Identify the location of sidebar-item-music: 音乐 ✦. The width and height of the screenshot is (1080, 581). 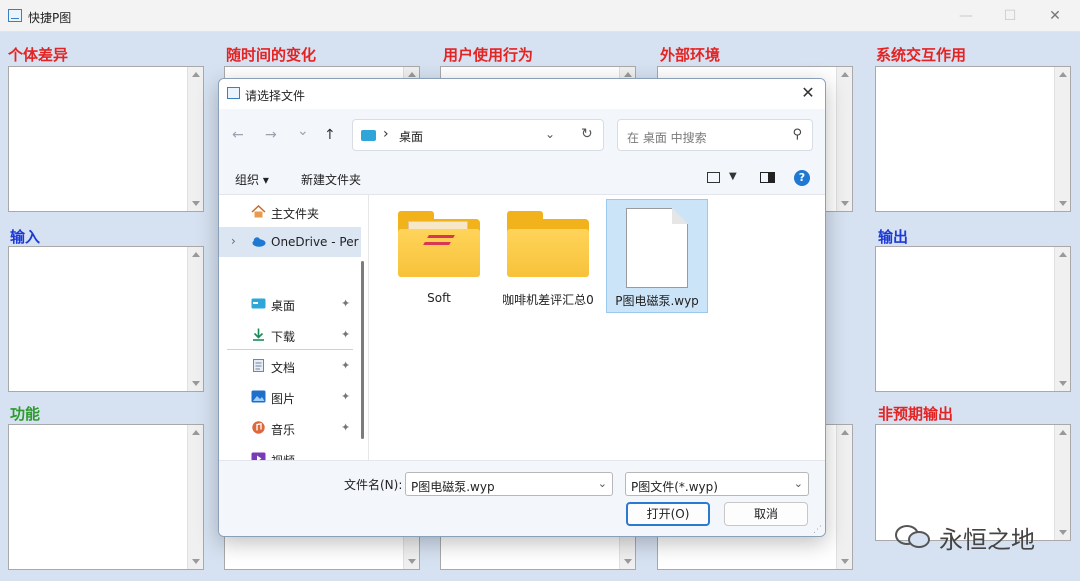
(290, 428).